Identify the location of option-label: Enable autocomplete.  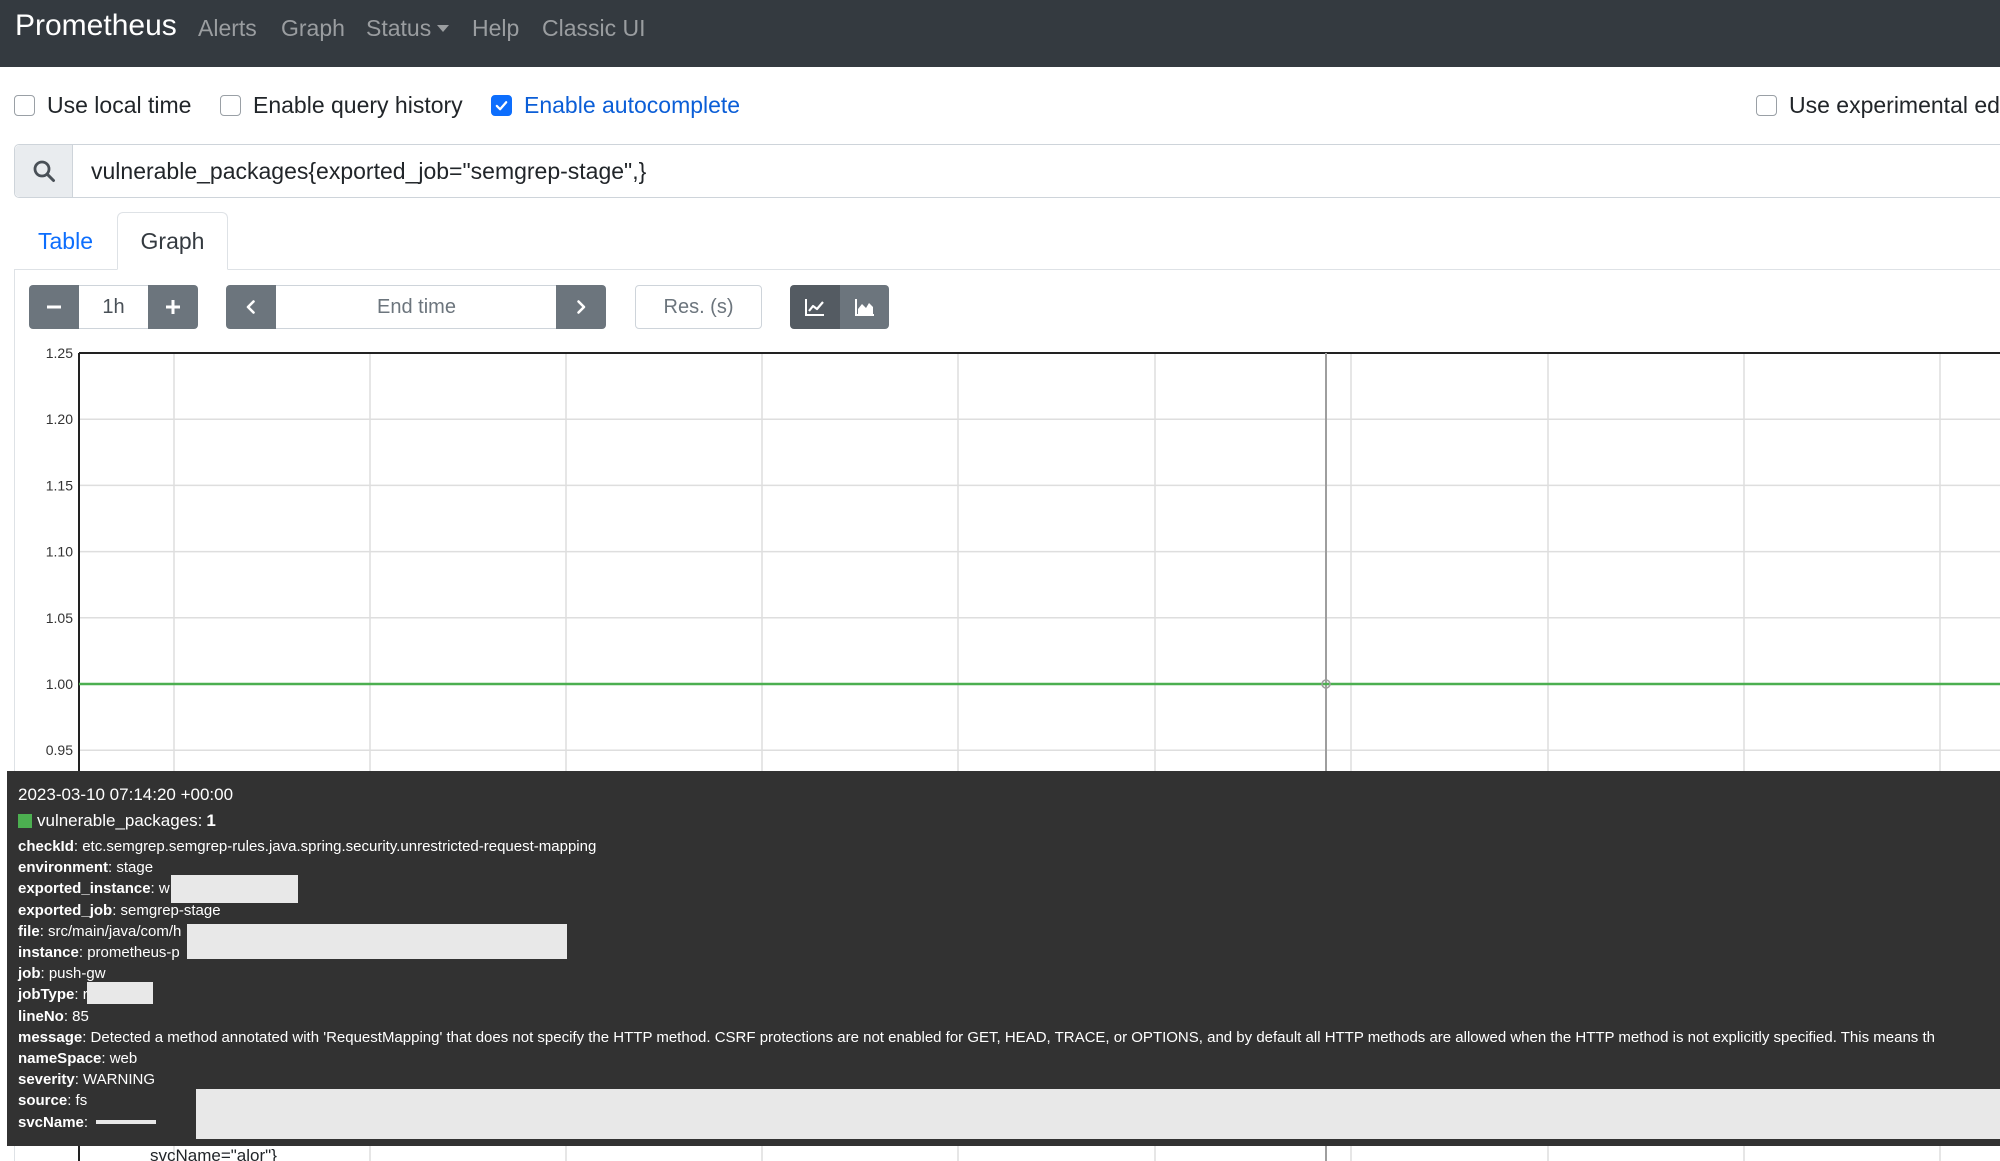
(632, 104).